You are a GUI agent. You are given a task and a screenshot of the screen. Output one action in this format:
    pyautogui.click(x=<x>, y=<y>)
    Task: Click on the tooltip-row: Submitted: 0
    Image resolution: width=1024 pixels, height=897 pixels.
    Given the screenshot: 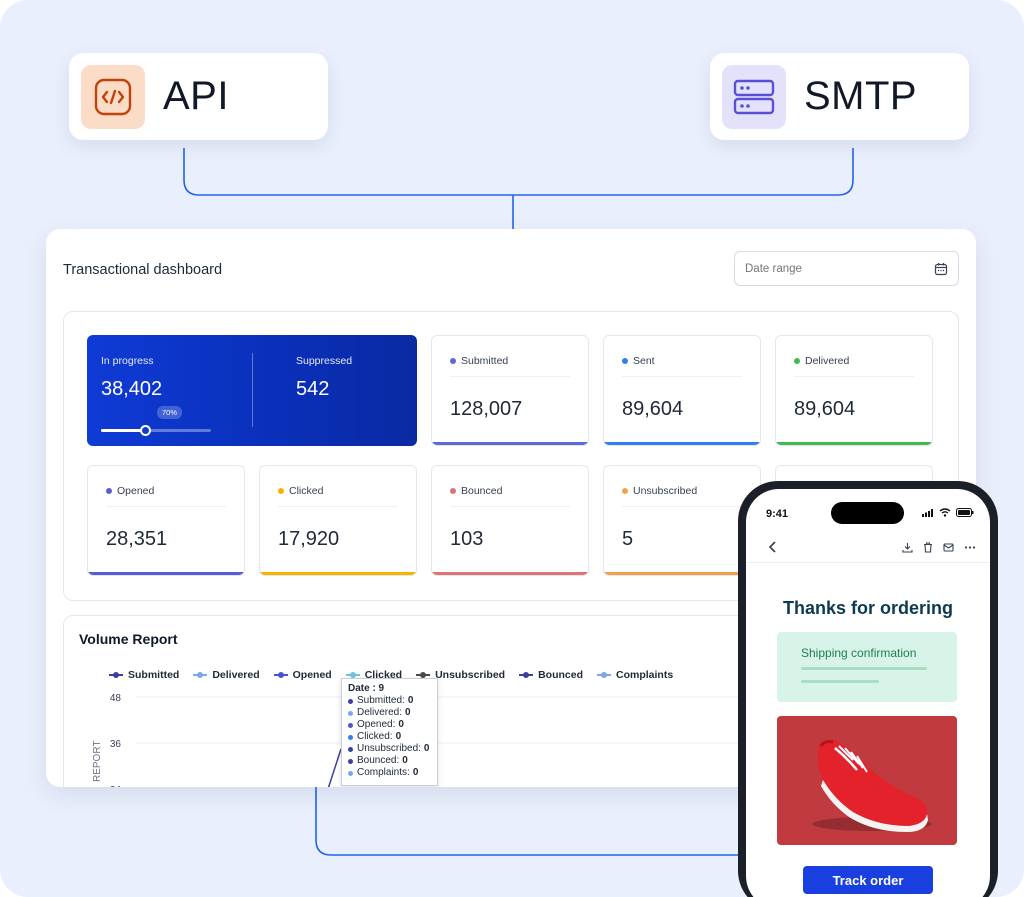 What is the action you would take?
    pyautogui.click(x=389, y=701)
    